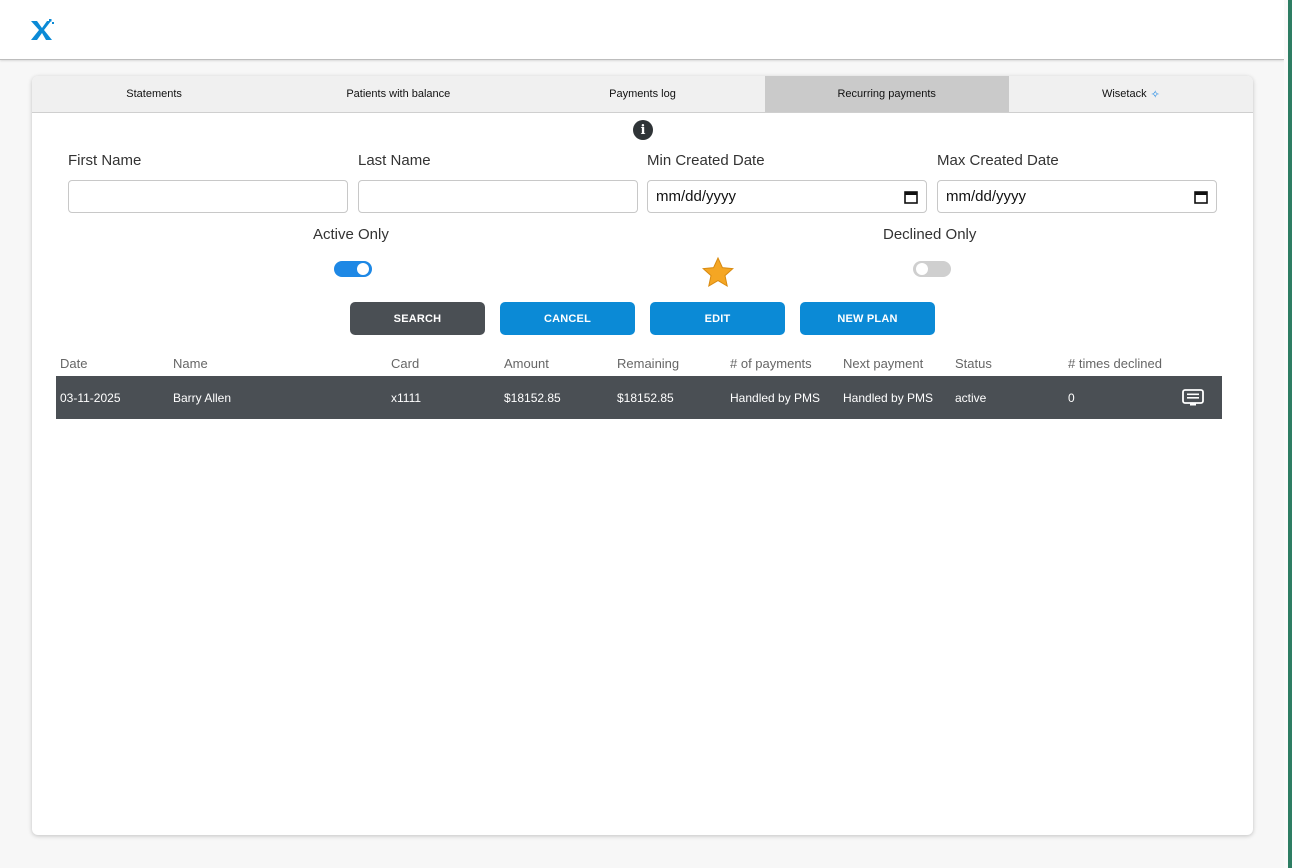 The width and height of the screenshot is (1292, 868). What do you see at coordinates (787, 196) in the screenshot?
I see `min-created-date-input: mm/dd/yyyy` at bounding box center [787, 196].